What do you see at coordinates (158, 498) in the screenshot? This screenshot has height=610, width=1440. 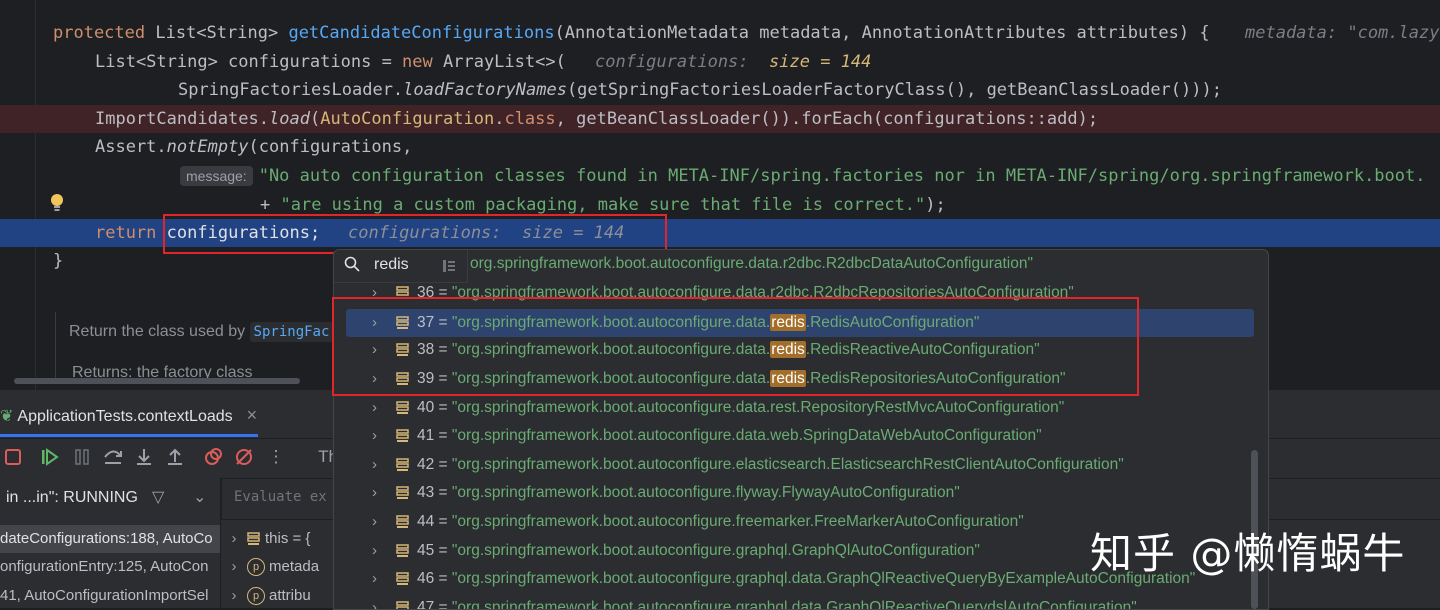 I see `filter-icon: ▽` at bounding box center [158, 498].